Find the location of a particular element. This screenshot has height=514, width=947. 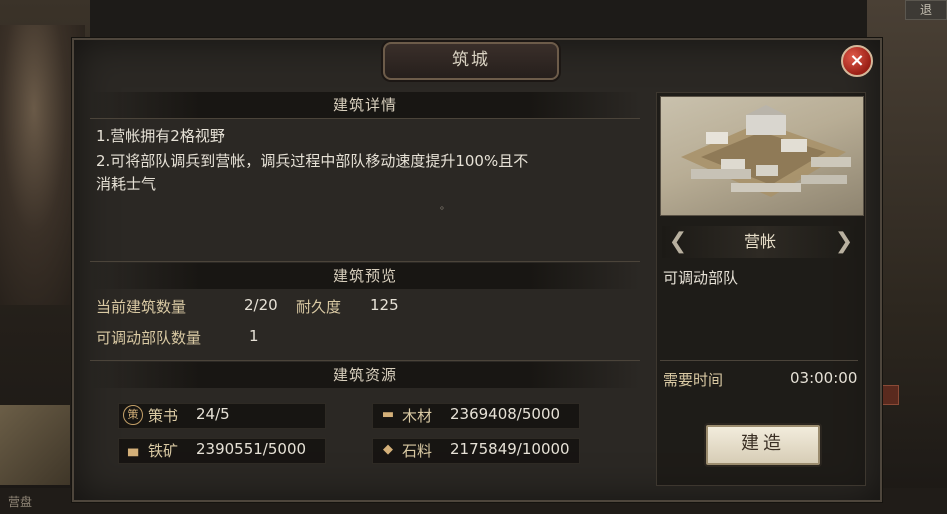

resources-header: 建筑资源 is located at coordinates (365, 375).